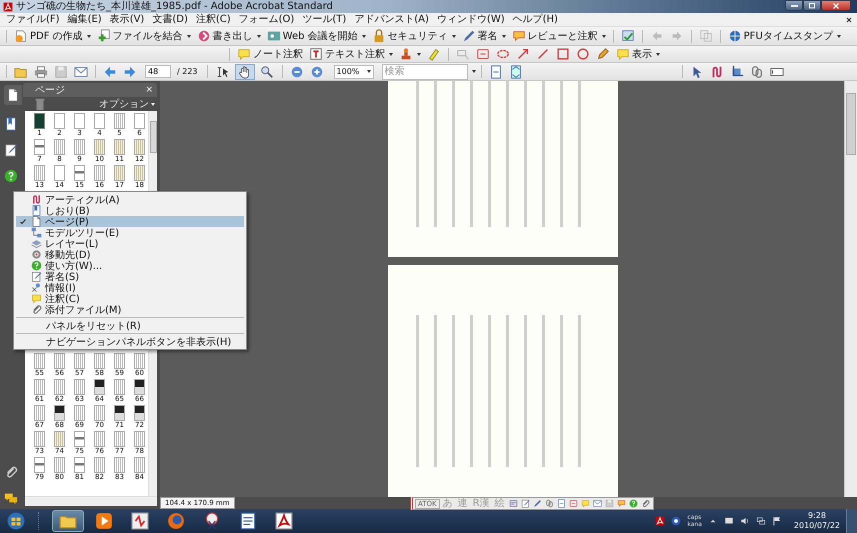  What do you see at coordinates (50, 90) in the screenshot?
I see `panel-title: ページ` at bounding box center [50, 90].